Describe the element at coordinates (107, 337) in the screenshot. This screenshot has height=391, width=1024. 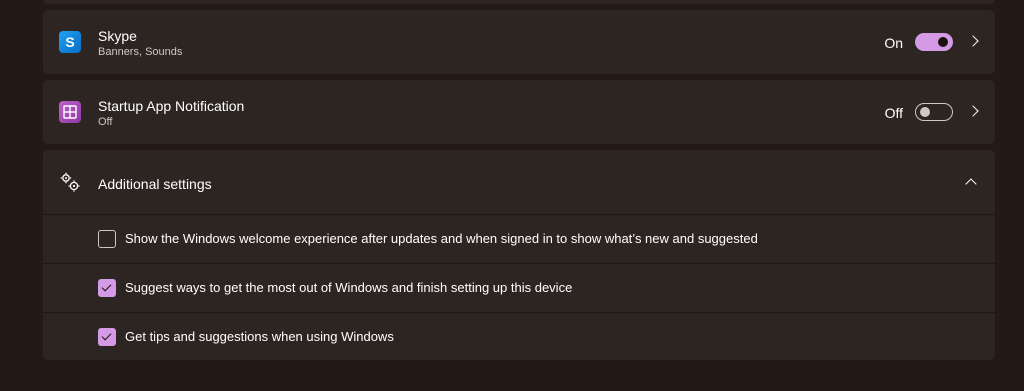
I see `tips-suggestions-checkbox` at that location.